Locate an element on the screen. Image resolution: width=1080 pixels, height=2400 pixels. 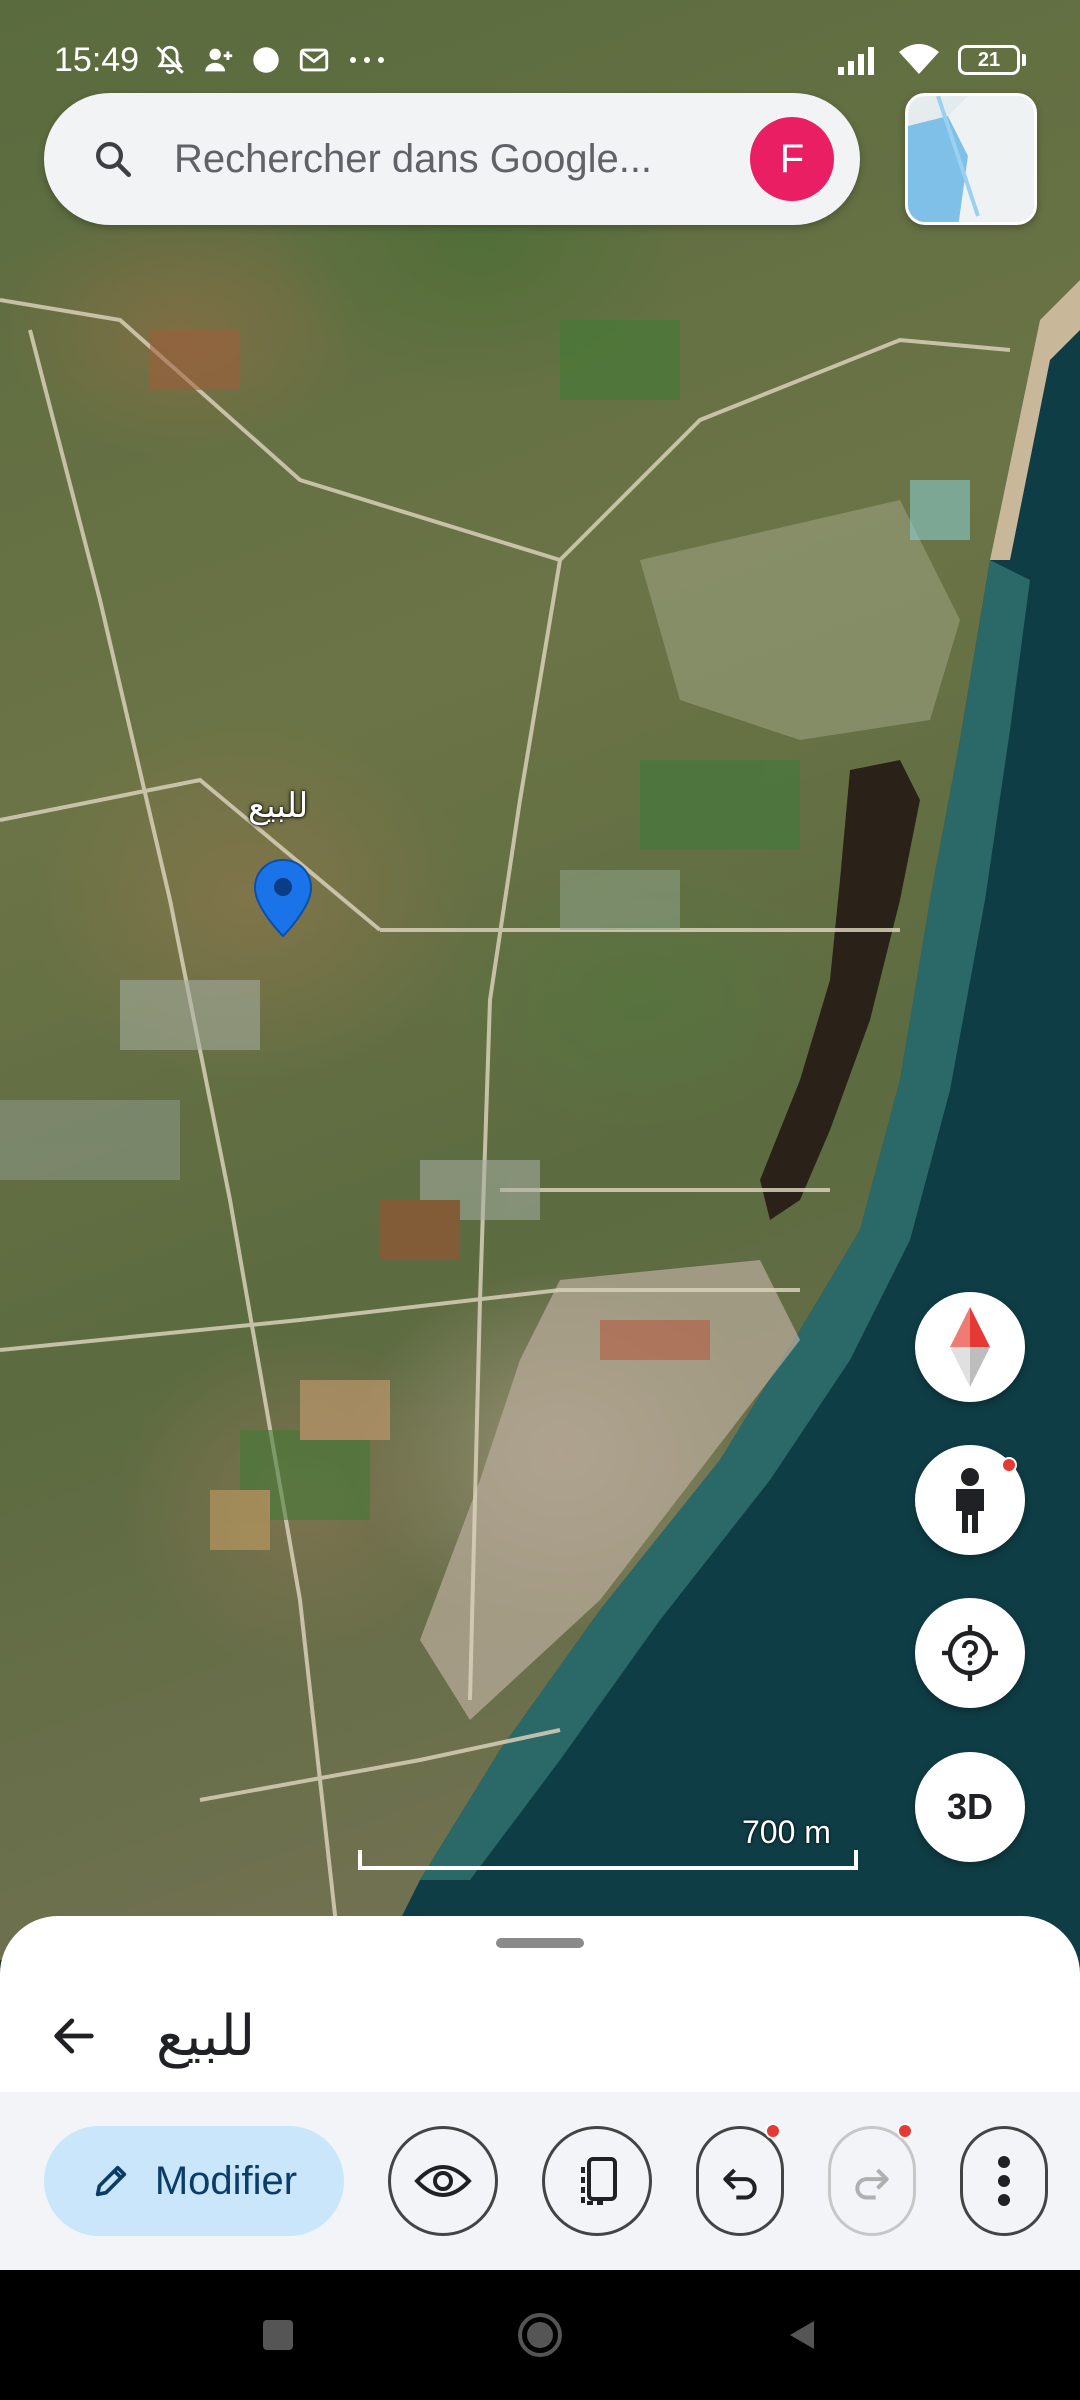
map-layers-button is located at coordinates (971, 159).